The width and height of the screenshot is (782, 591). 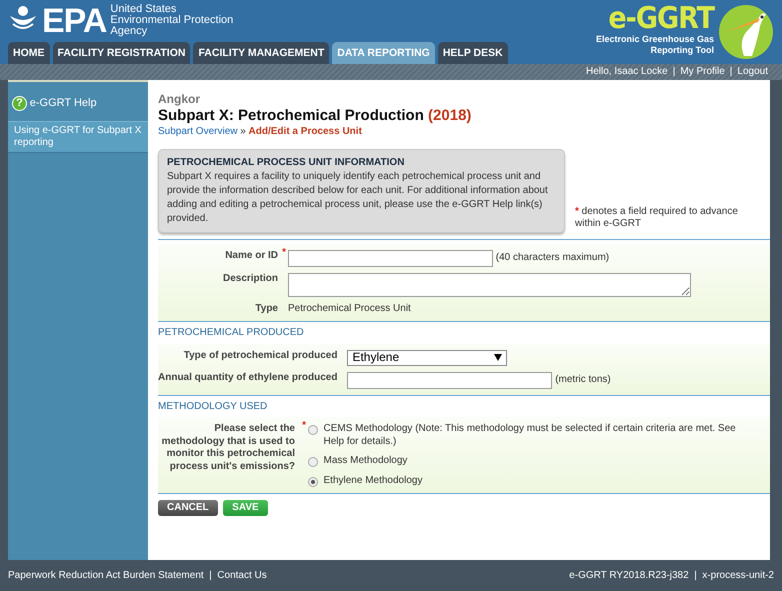 What do you see at coordinates (23, 18) in the screenshot?
I see `epa-flower-icon` at bounding box center [23, 18].